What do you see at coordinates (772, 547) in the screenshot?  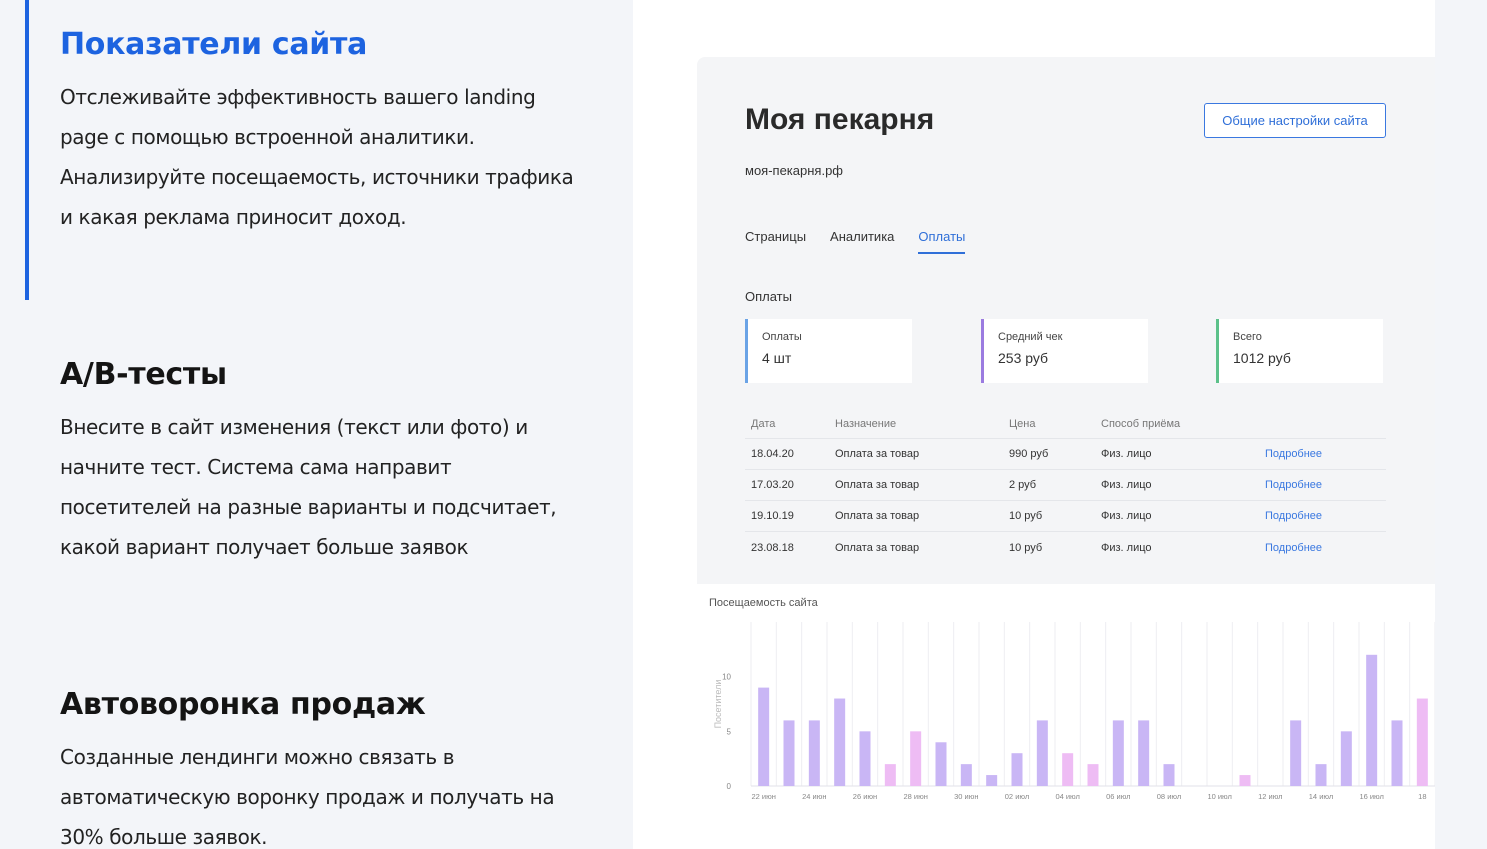 I see `cell-date: 23.08.18` at bounding box center [772, 547].